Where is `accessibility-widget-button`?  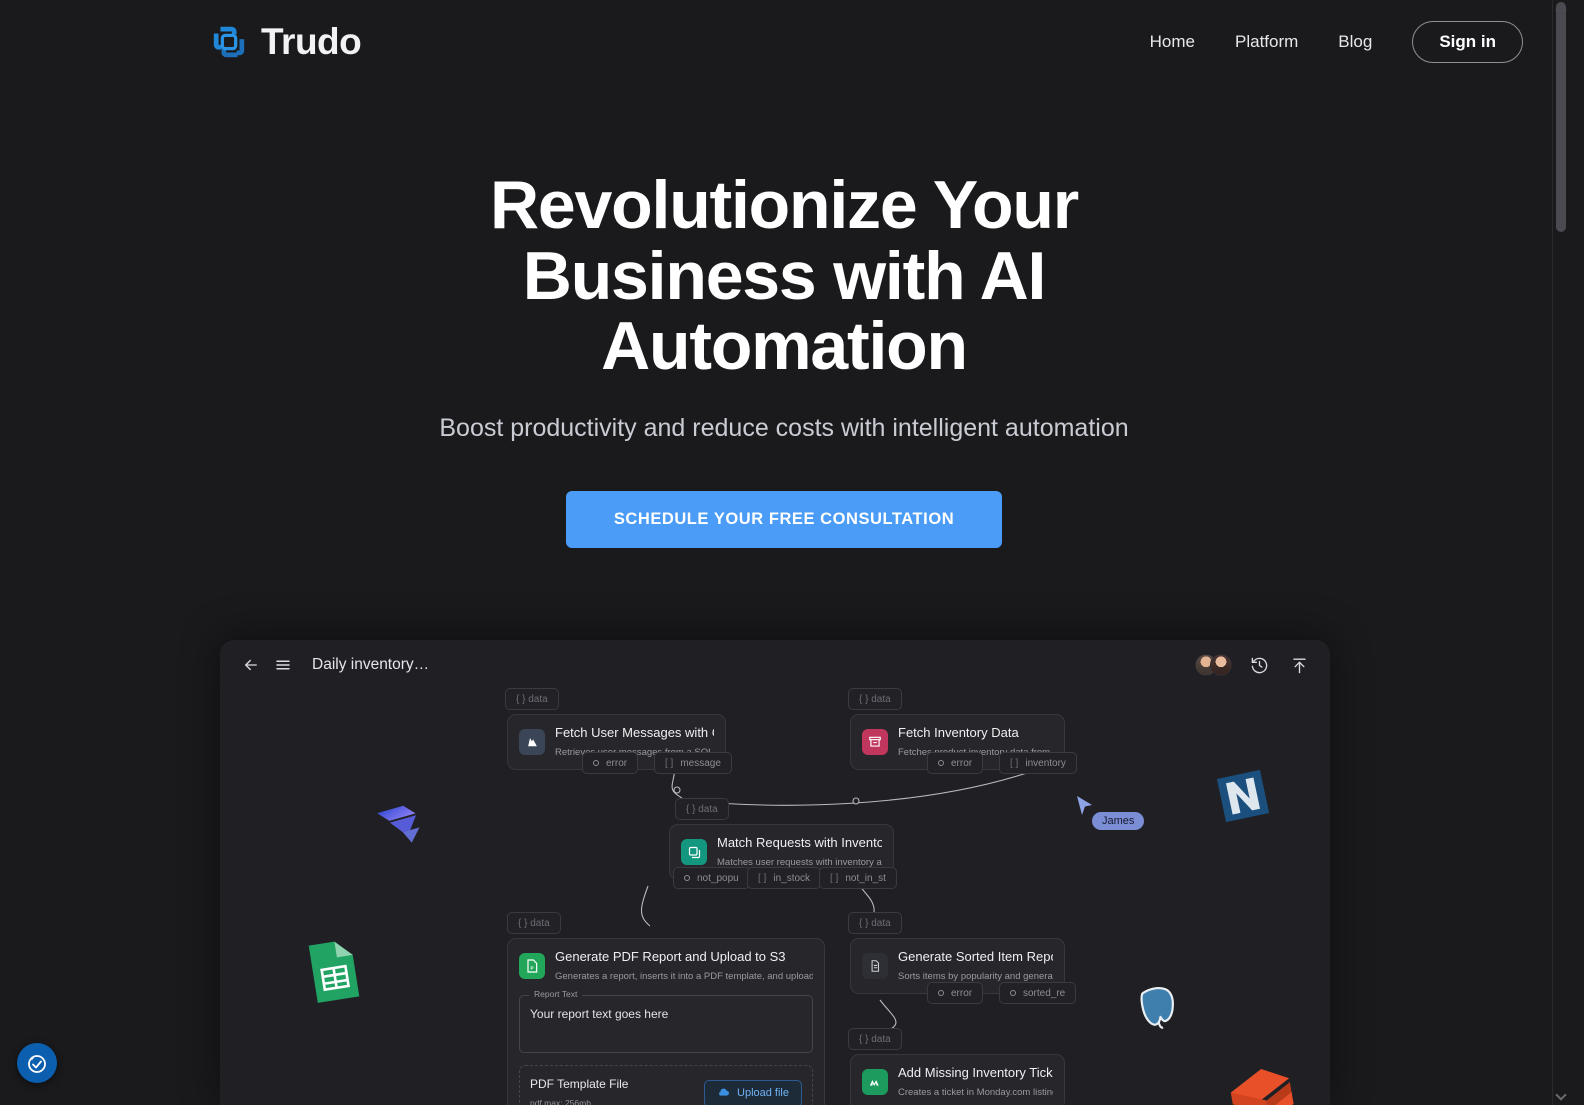
accessibility-widget-button is located at coordinates (37, 1063).